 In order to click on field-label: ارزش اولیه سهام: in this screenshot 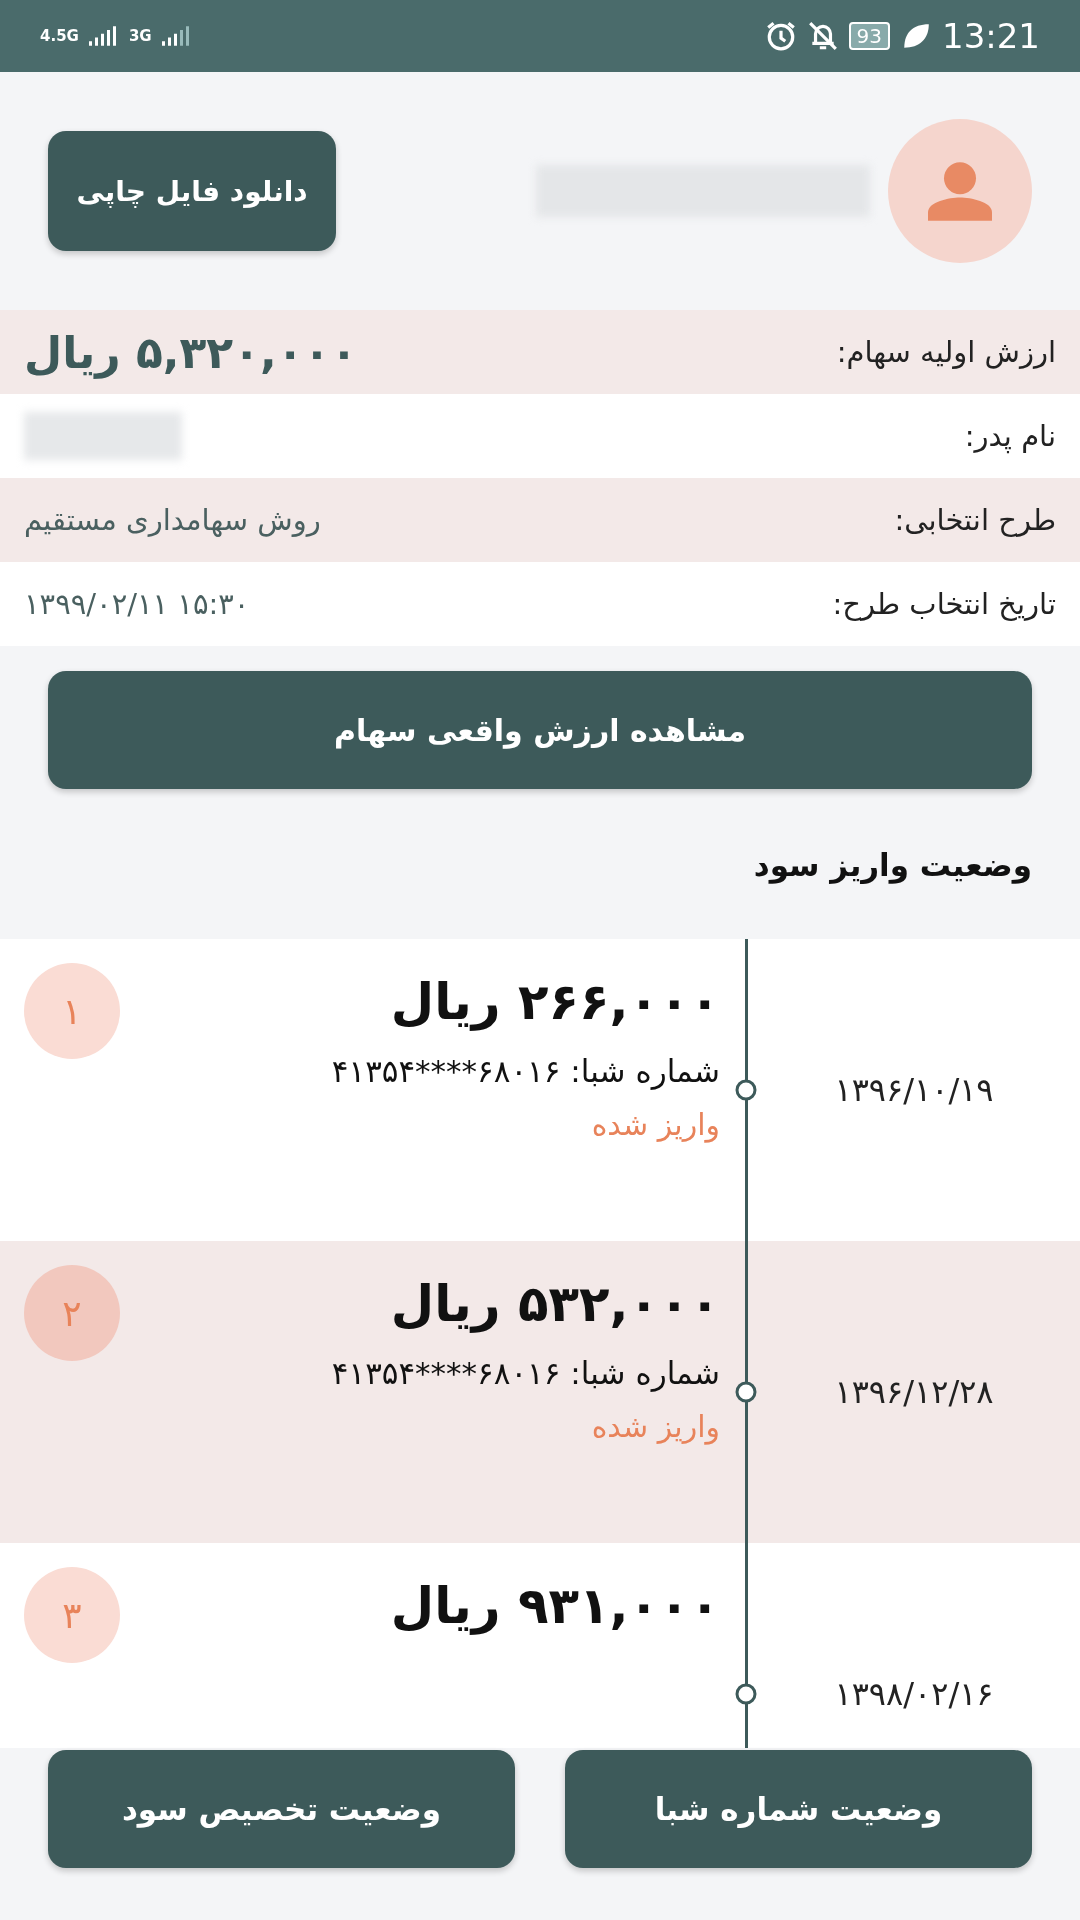, I will do `click(946, 352)`.